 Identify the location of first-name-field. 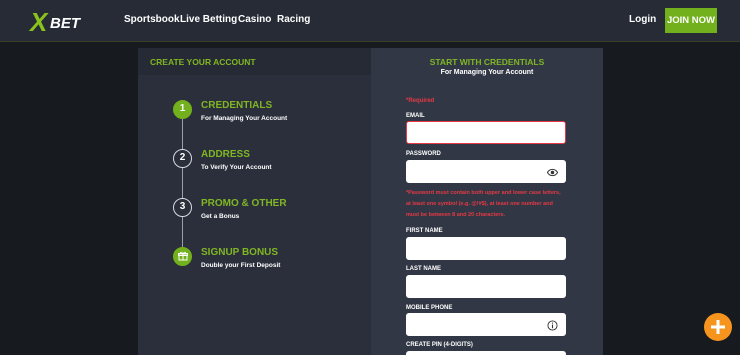
(486, 248).